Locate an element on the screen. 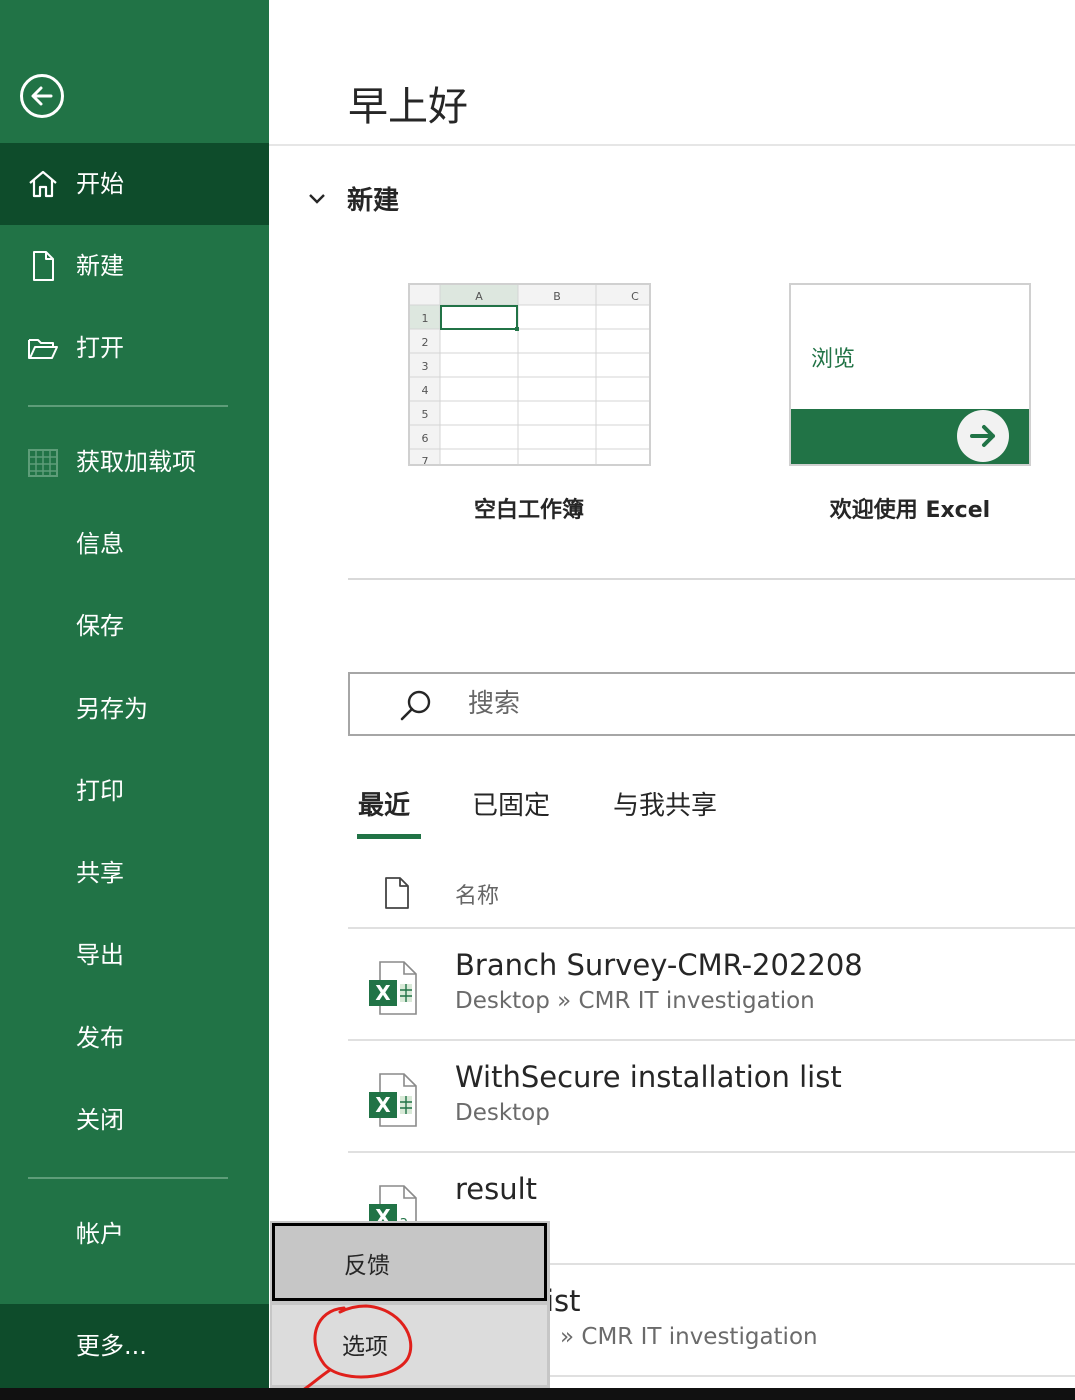  preview-row-6: 6 is located at coordinates (425, 438).